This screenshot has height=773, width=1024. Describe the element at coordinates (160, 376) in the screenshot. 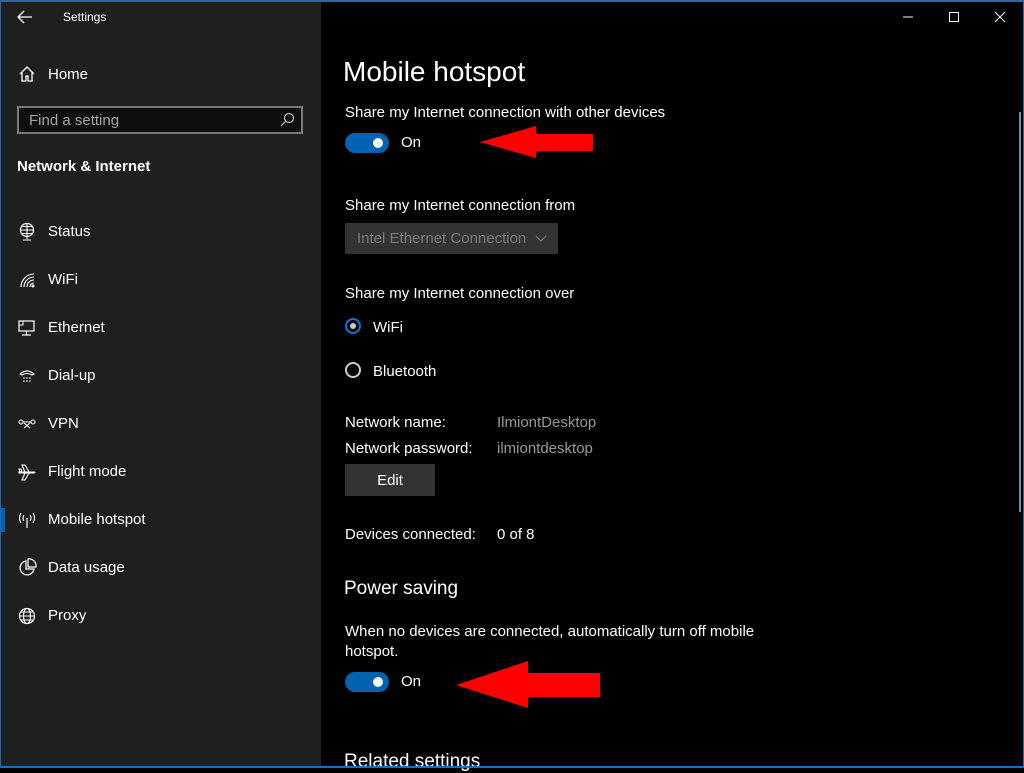

I see `sidebar-item-dial-up: Dial-up` at that location.